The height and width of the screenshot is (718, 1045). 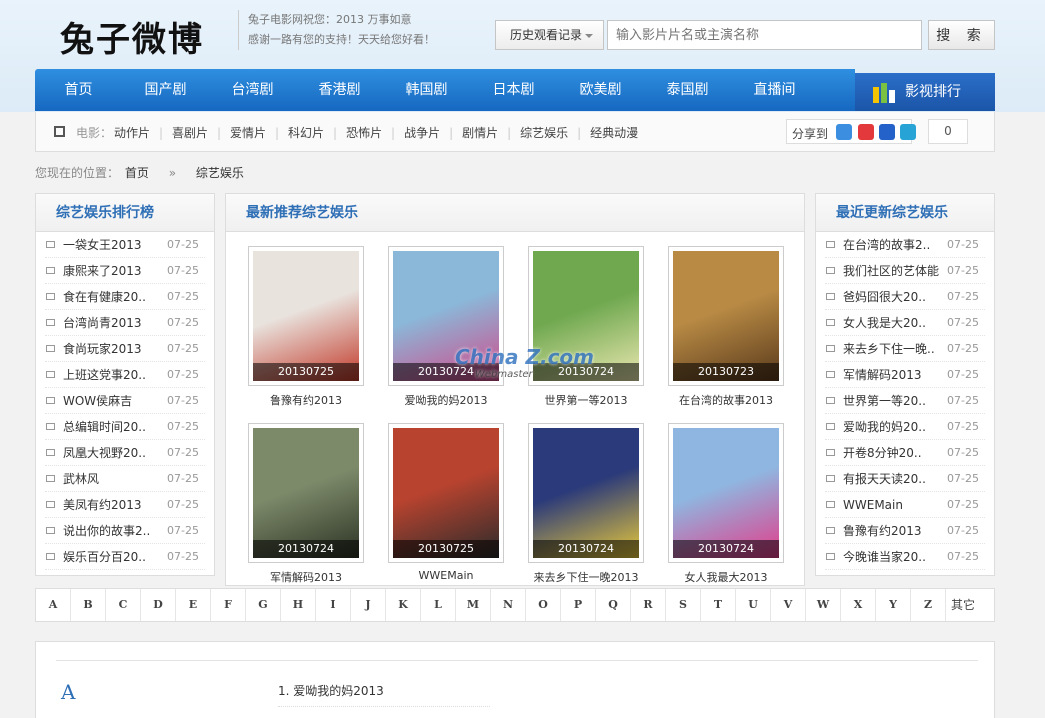 What do you see at coordinates (586, 400) in the screenshot?
I see `video-title: 世界第一等2013` at bounding box center [586, 400].